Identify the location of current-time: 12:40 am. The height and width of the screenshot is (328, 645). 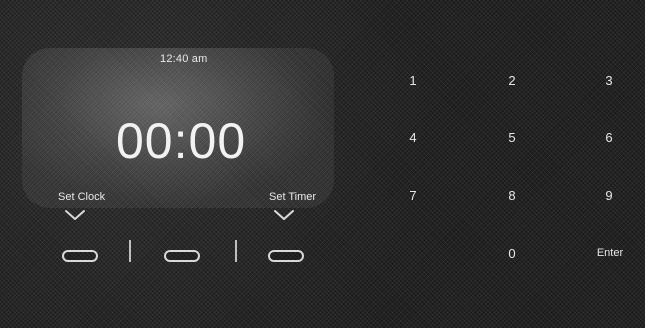
(184, 59).